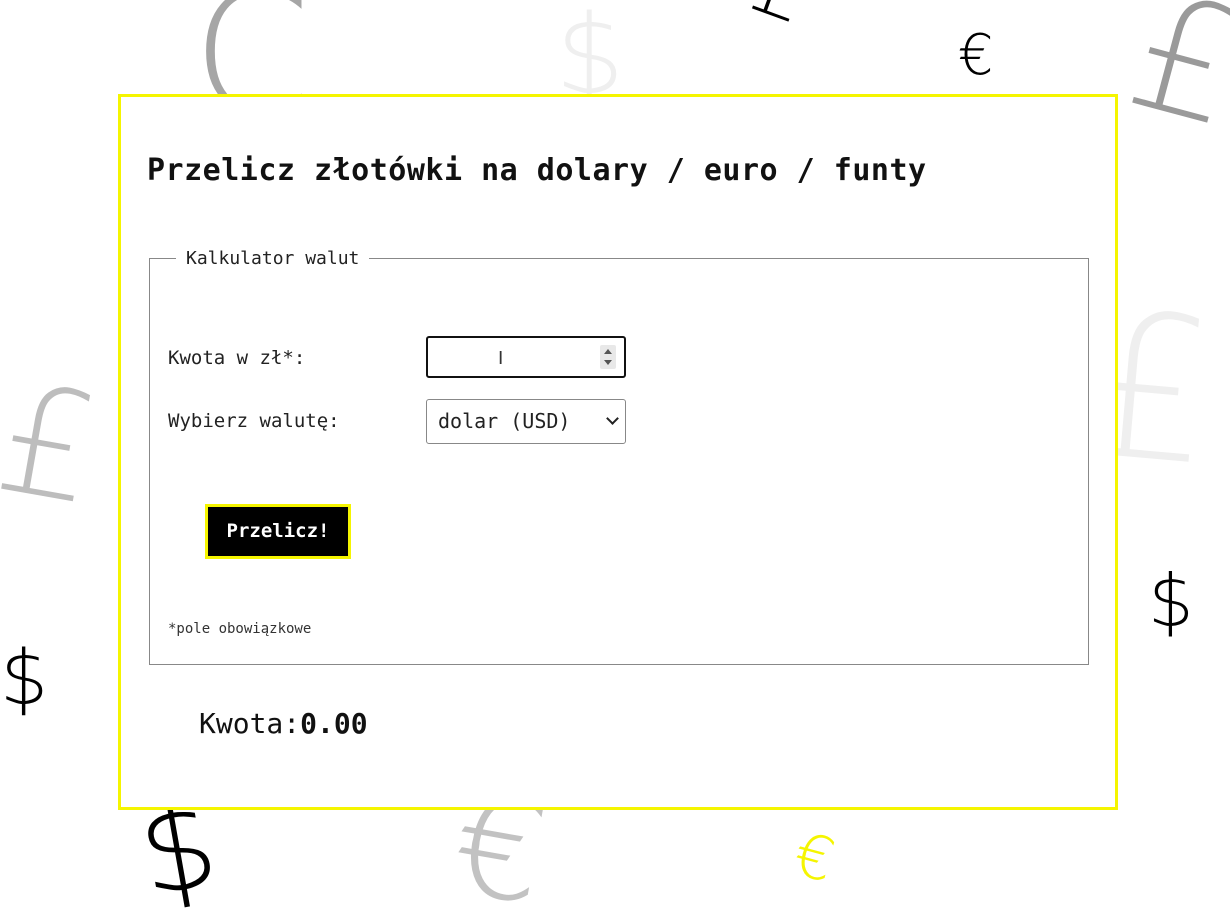  I want to click on convert-button: Przelicz!, so click(278, 531).